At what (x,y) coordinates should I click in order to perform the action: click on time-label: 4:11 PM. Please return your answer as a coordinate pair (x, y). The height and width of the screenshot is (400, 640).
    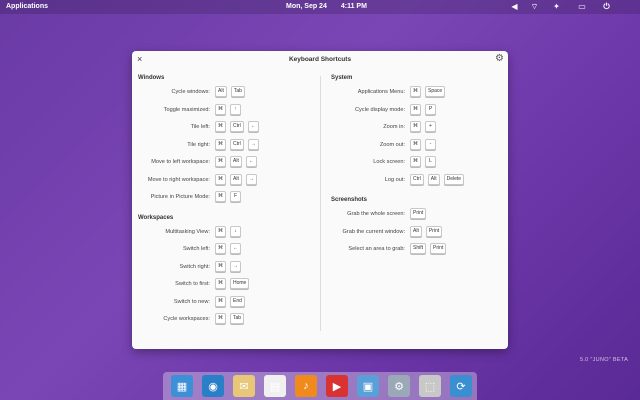
    Looking at the image, I should click on (353, 6).